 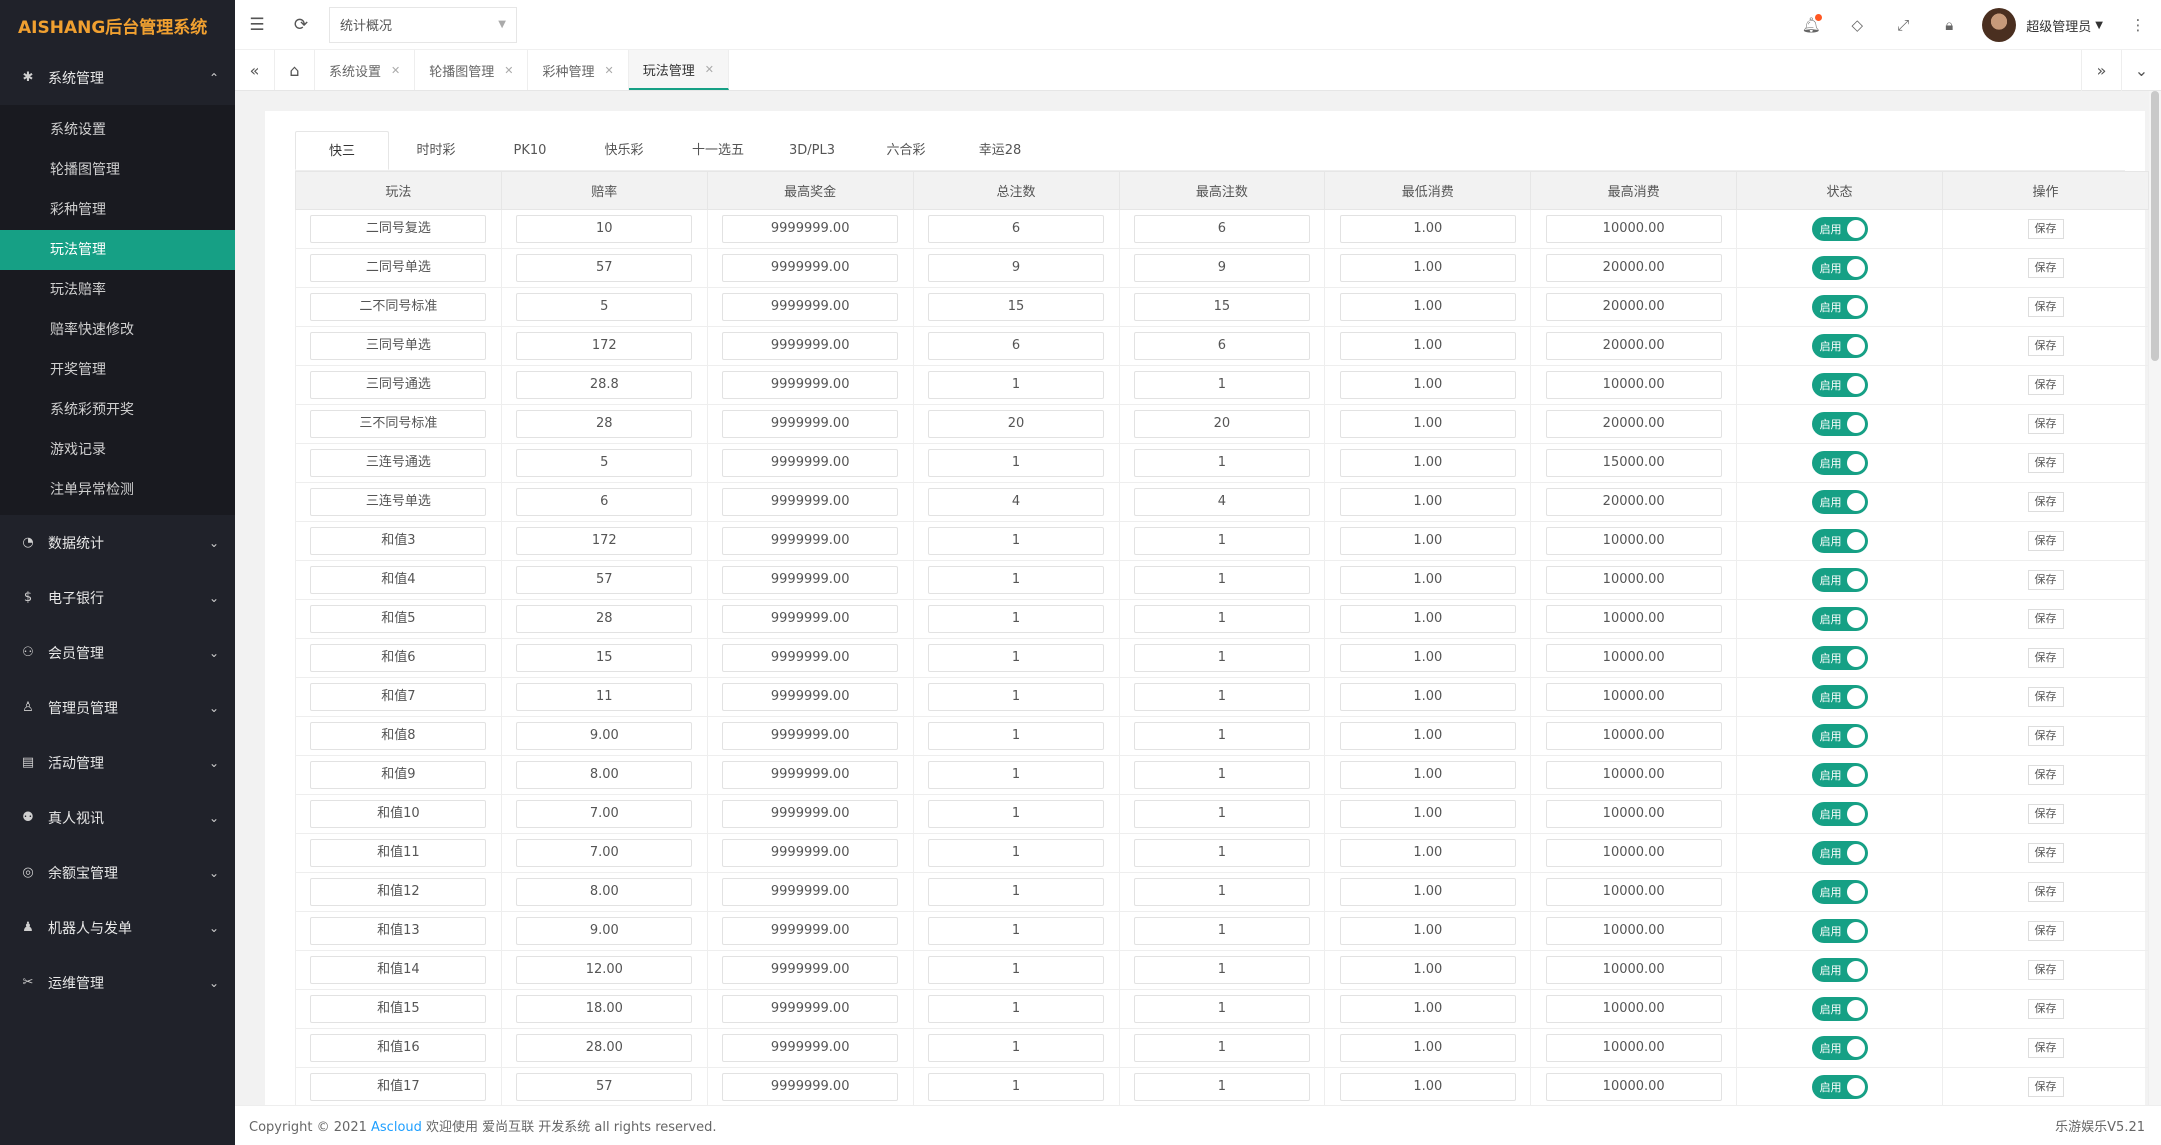 I want to click on menu-toggle-icon: ☰, so click(x=257, y=25).